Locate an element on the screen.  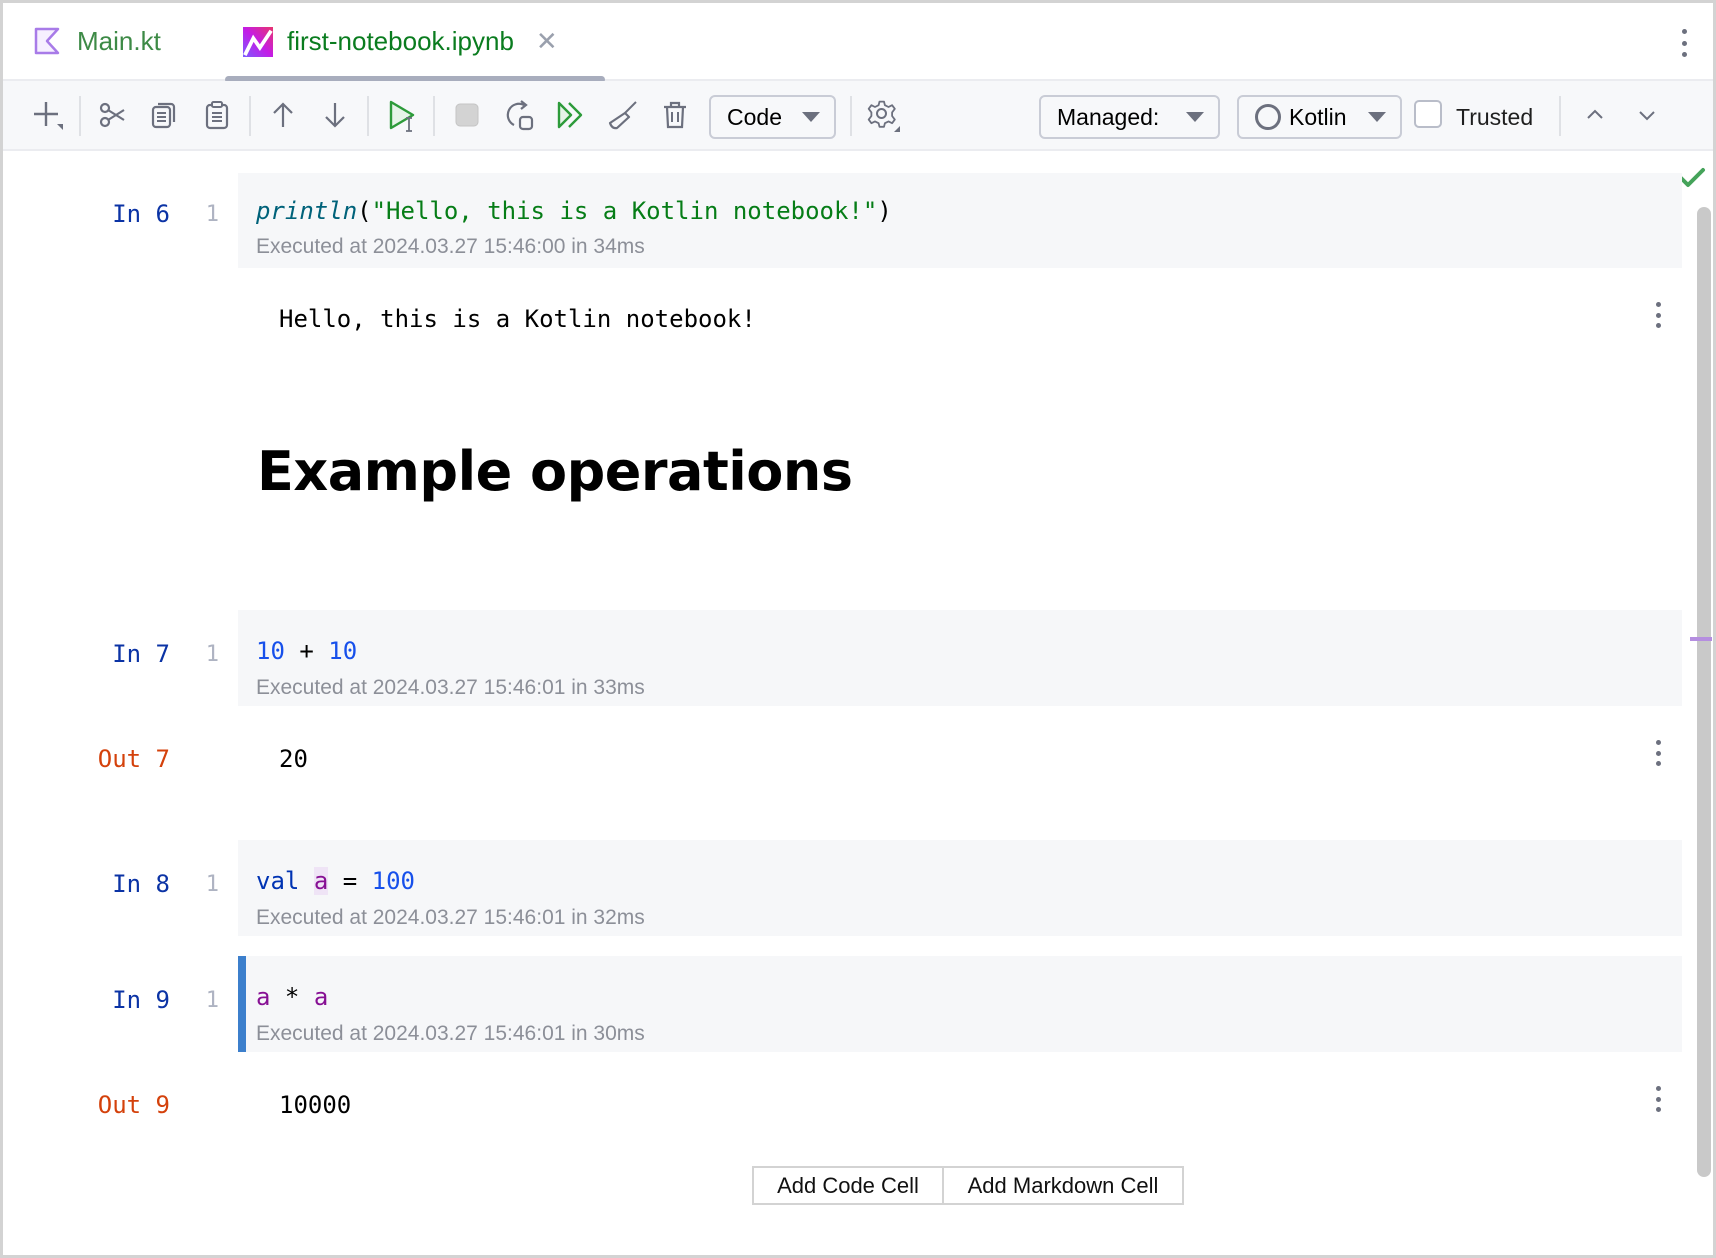
execution-info: Executed at 2024.03.27 15:46:01 in 32ms is located at coordinates (450, 917).